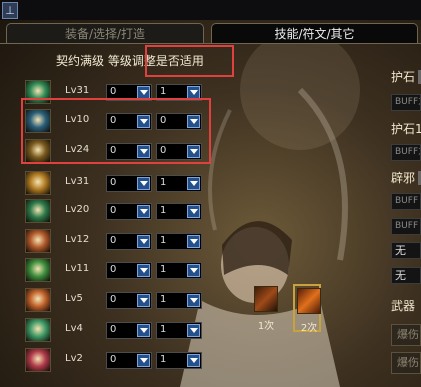  I want to click on skill-row: Lv5 0 1, so click(120, 300).